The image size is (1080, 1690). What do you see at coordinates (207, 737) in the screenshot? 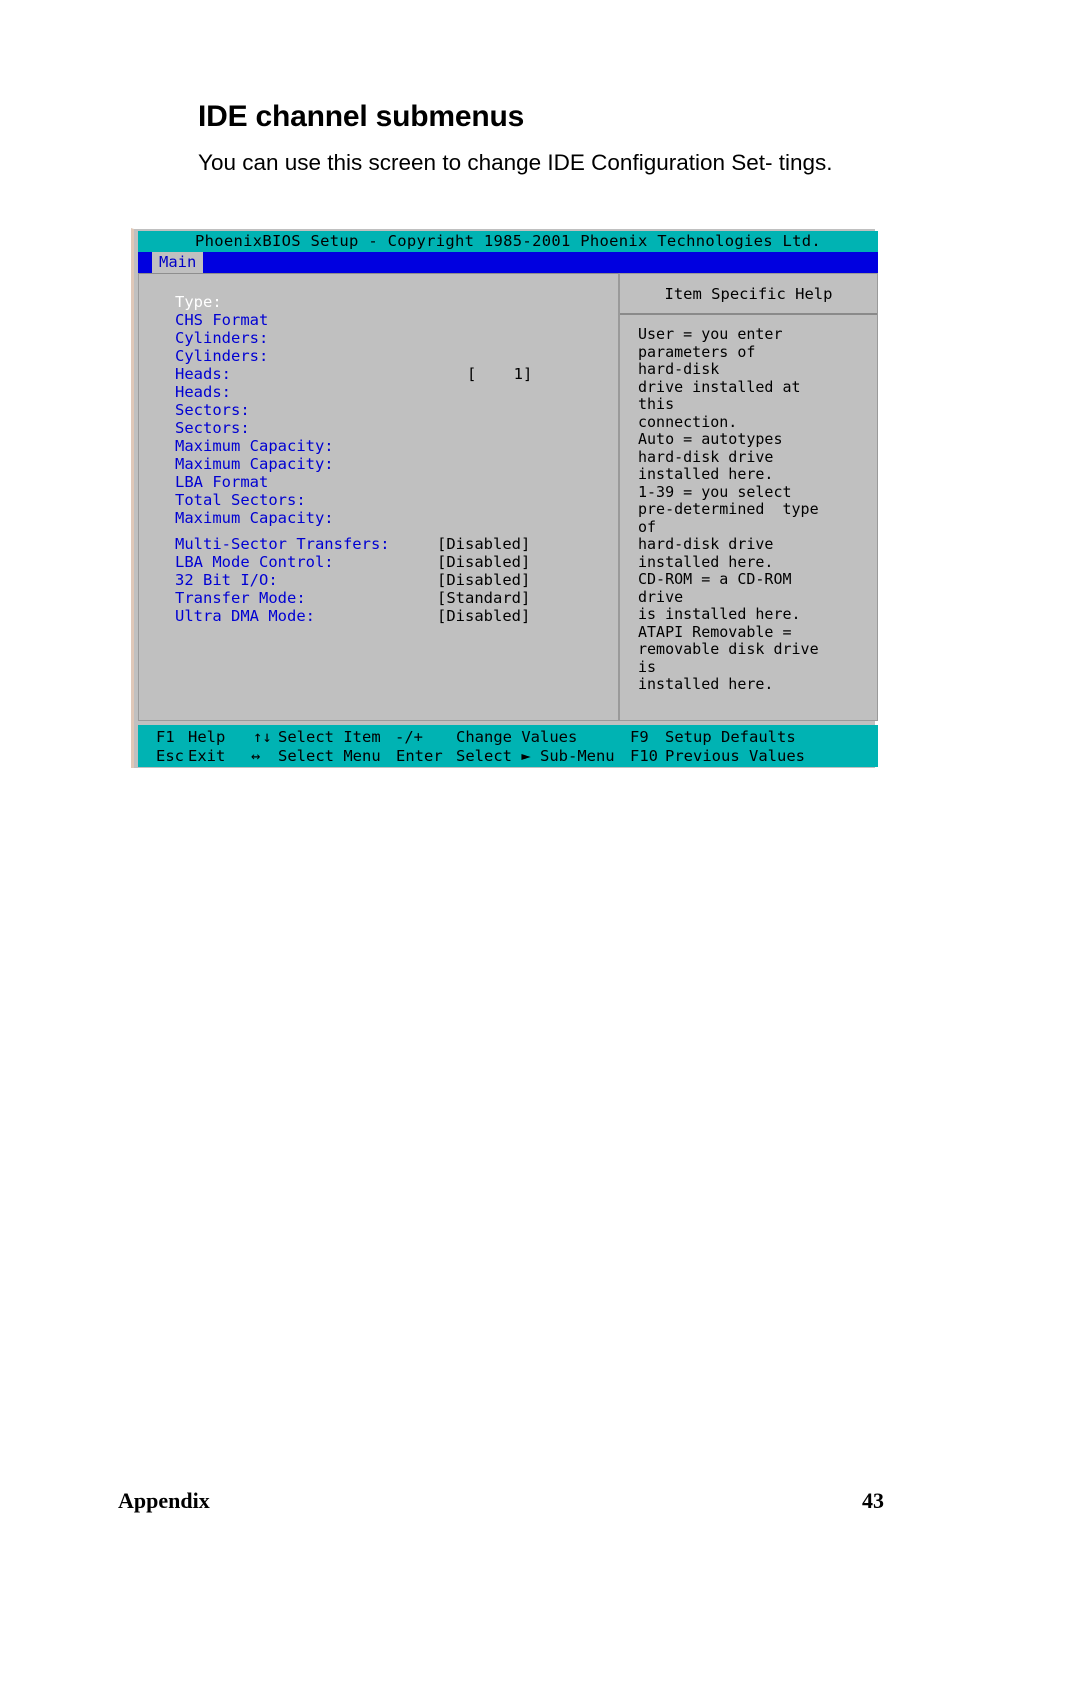
I see `key-f1-action: Help` at bounding box center [207, 737].